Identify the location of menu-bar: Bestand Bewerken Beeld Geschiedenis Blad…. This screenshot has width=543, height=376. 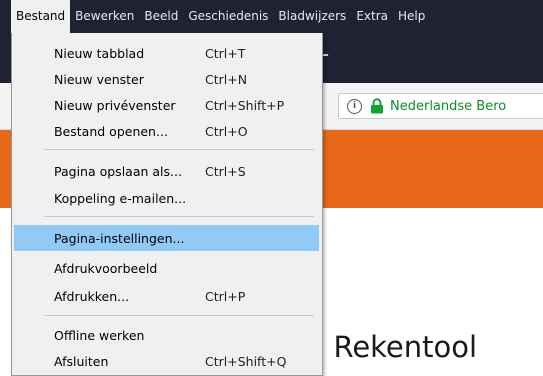
(271, 16).